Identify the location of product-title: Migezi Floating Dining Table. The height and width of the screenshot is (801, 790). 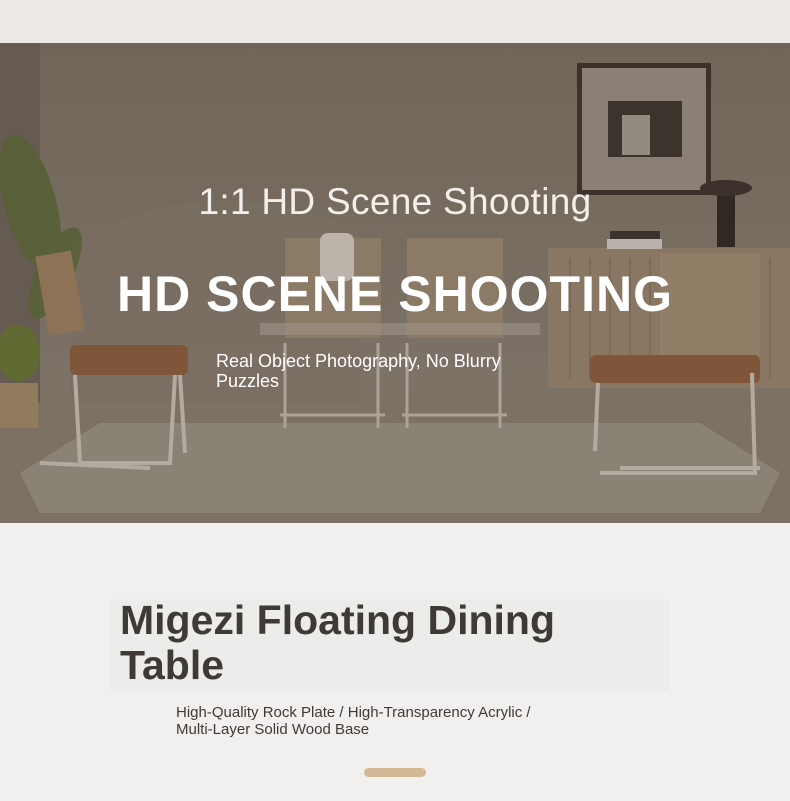
(338, 642).